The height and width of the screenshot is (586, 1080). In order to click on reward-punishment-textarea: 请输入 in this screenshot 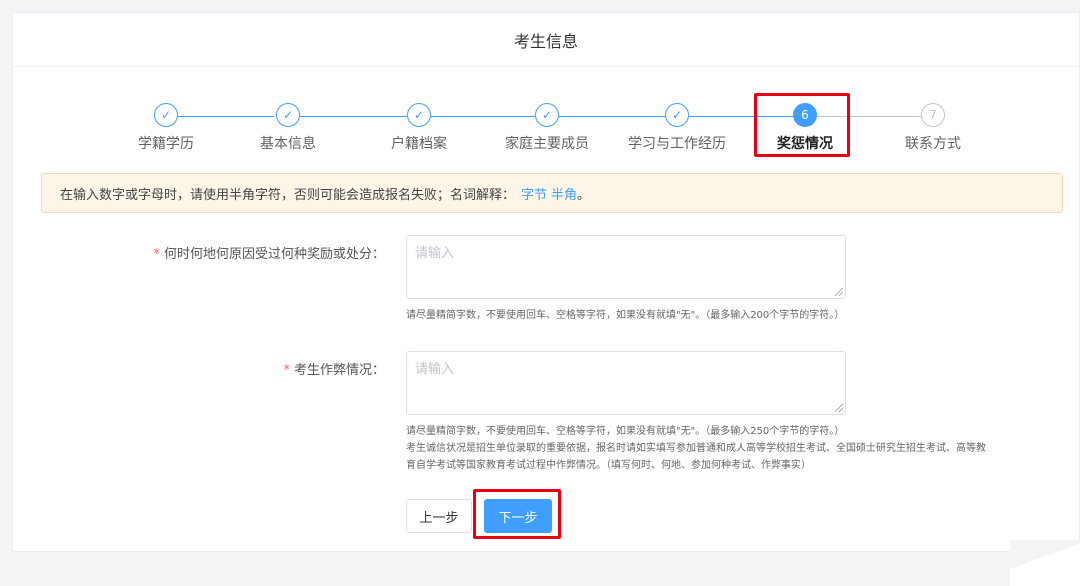, I will do `click(626, 267)`.